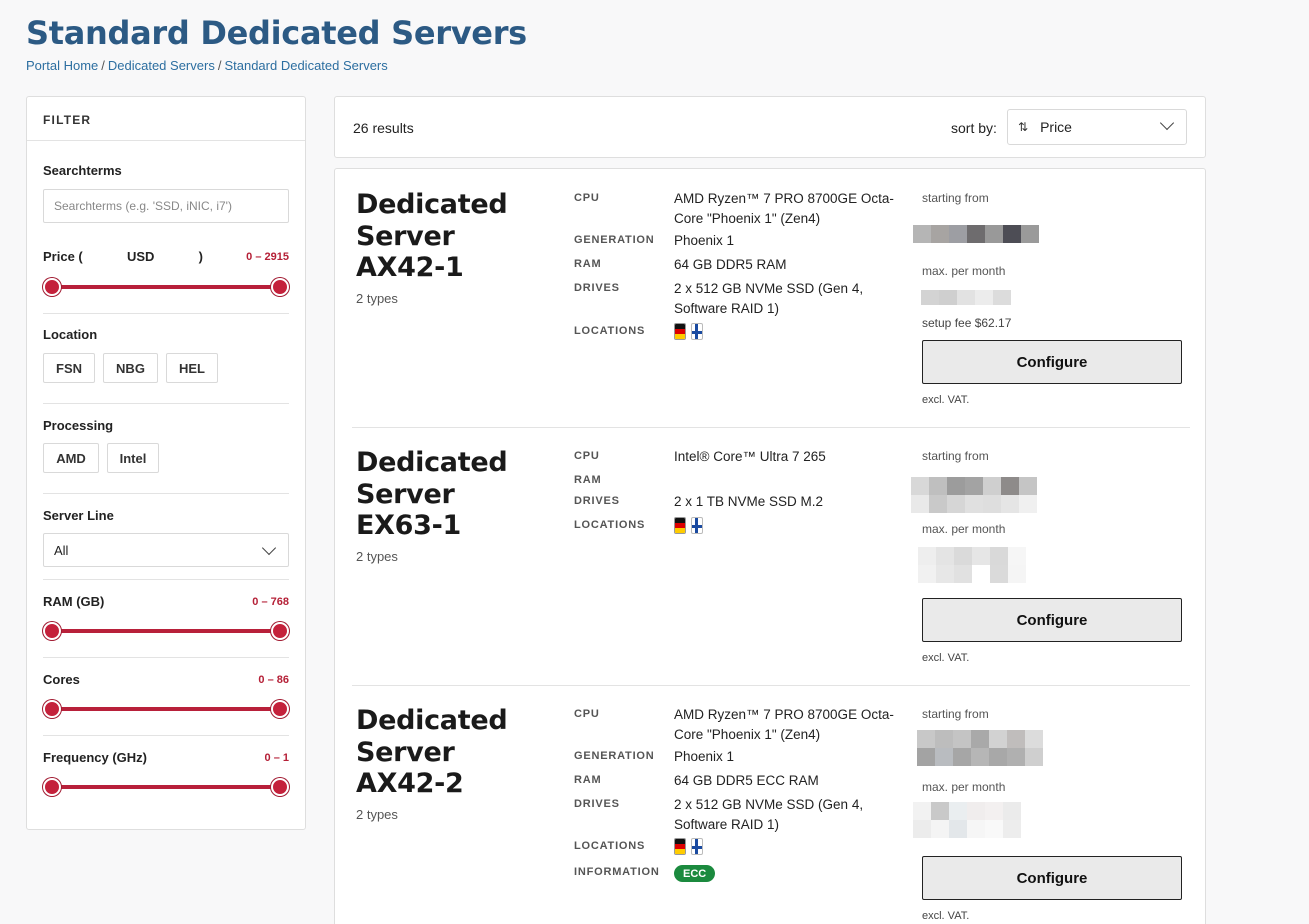  What do you see at coordinates (749, 501) in the screenshot?
I see `spec-drives: 2 x 1 TB NVMe SSD M.2` at bounding box center [749, 501].